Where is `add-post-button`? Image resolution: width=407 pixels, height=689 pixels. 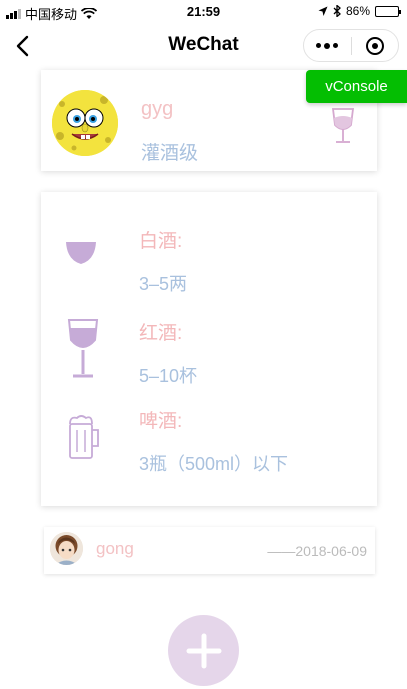
add-post-button is located at coordinates (203, 650).